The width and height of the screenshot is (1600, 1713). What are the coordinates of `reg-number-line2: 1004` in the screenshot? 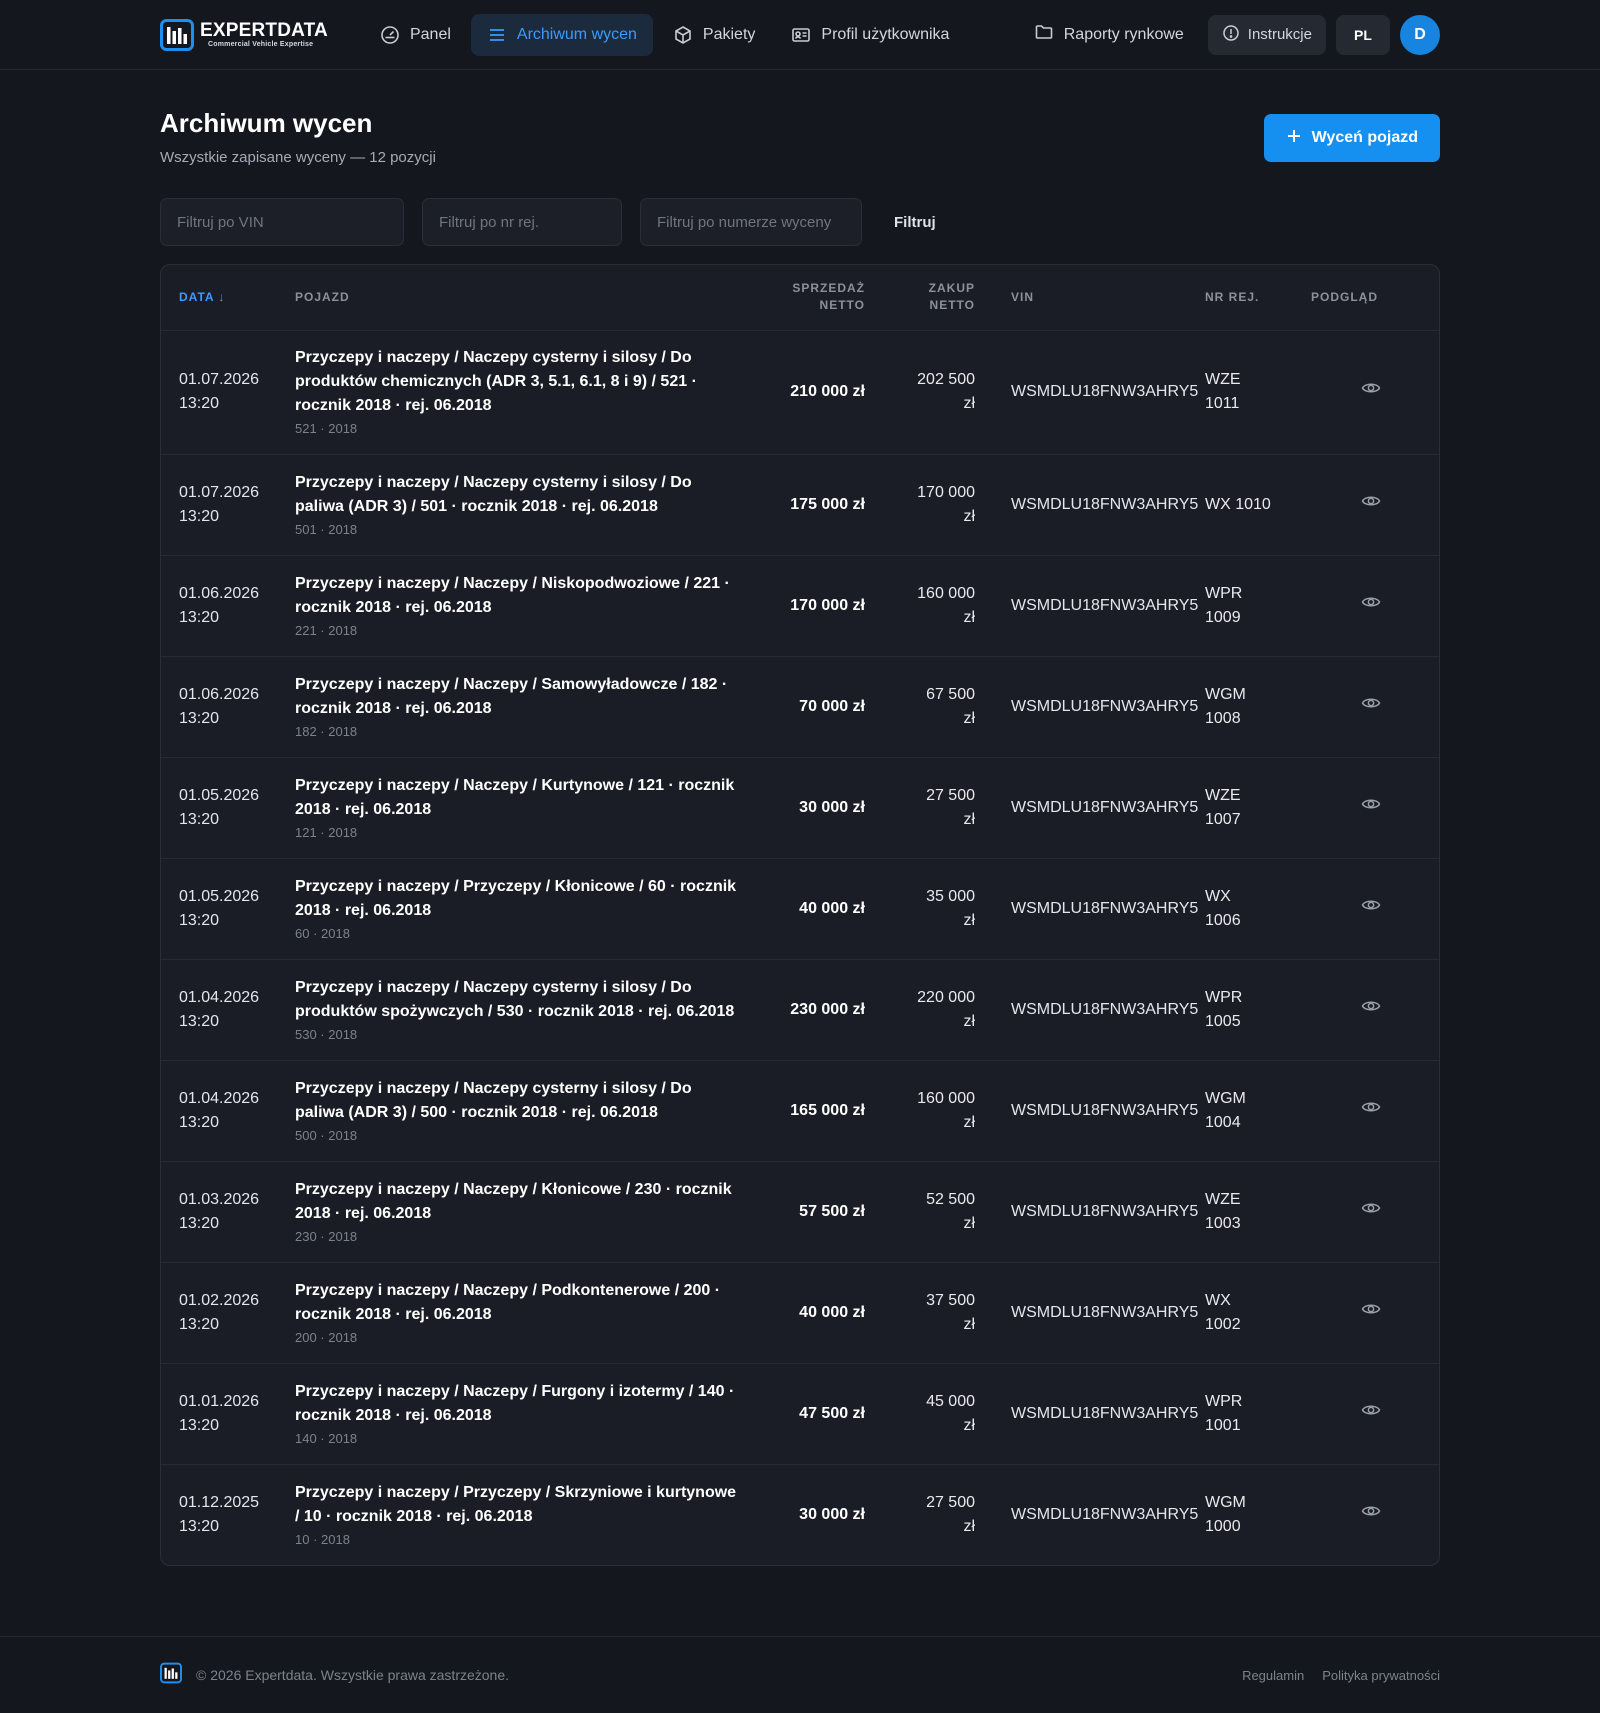 It's located at (1223, 1122).